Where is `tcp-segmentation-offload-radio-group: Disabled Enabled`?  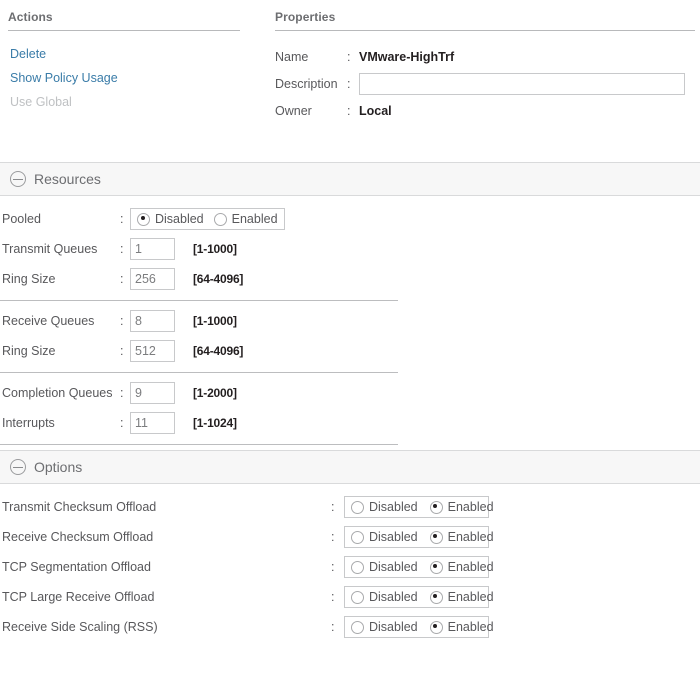 tcp-segmentation-offload-radio-group: Disabled Enabled is located at coordinates (419, 567).